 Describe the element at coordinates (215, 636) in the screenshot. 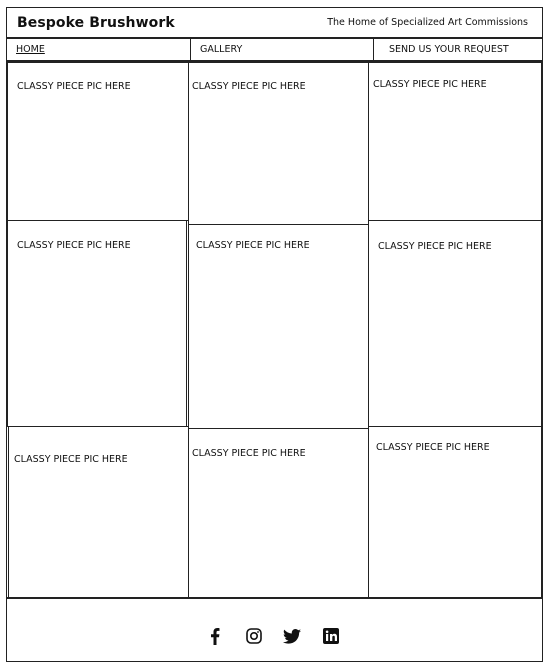

I see `facebook-icon` at that location.